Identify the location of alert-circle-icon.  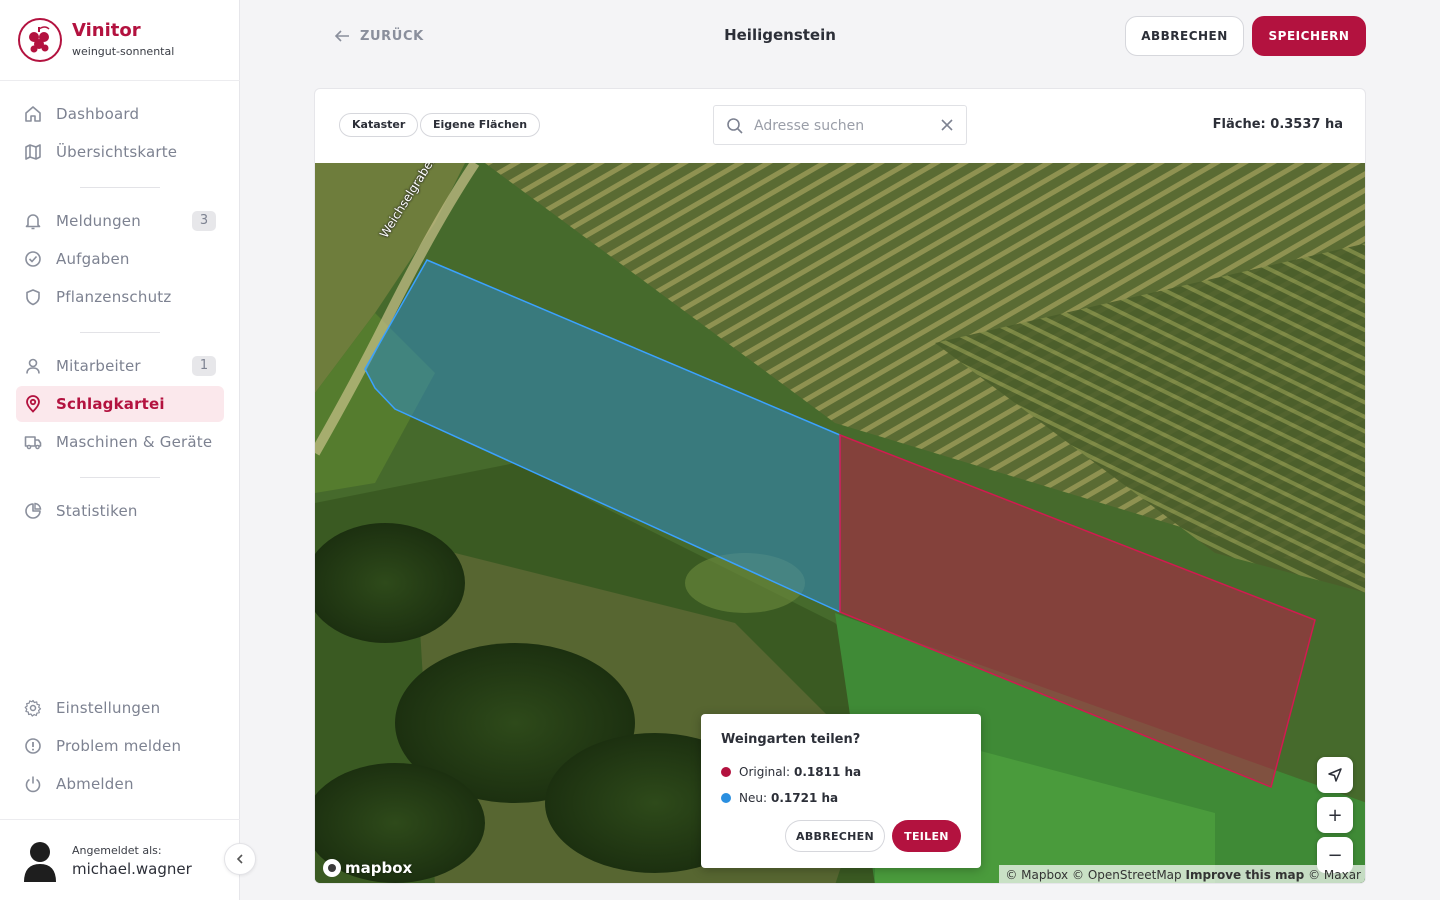
(33, 746).